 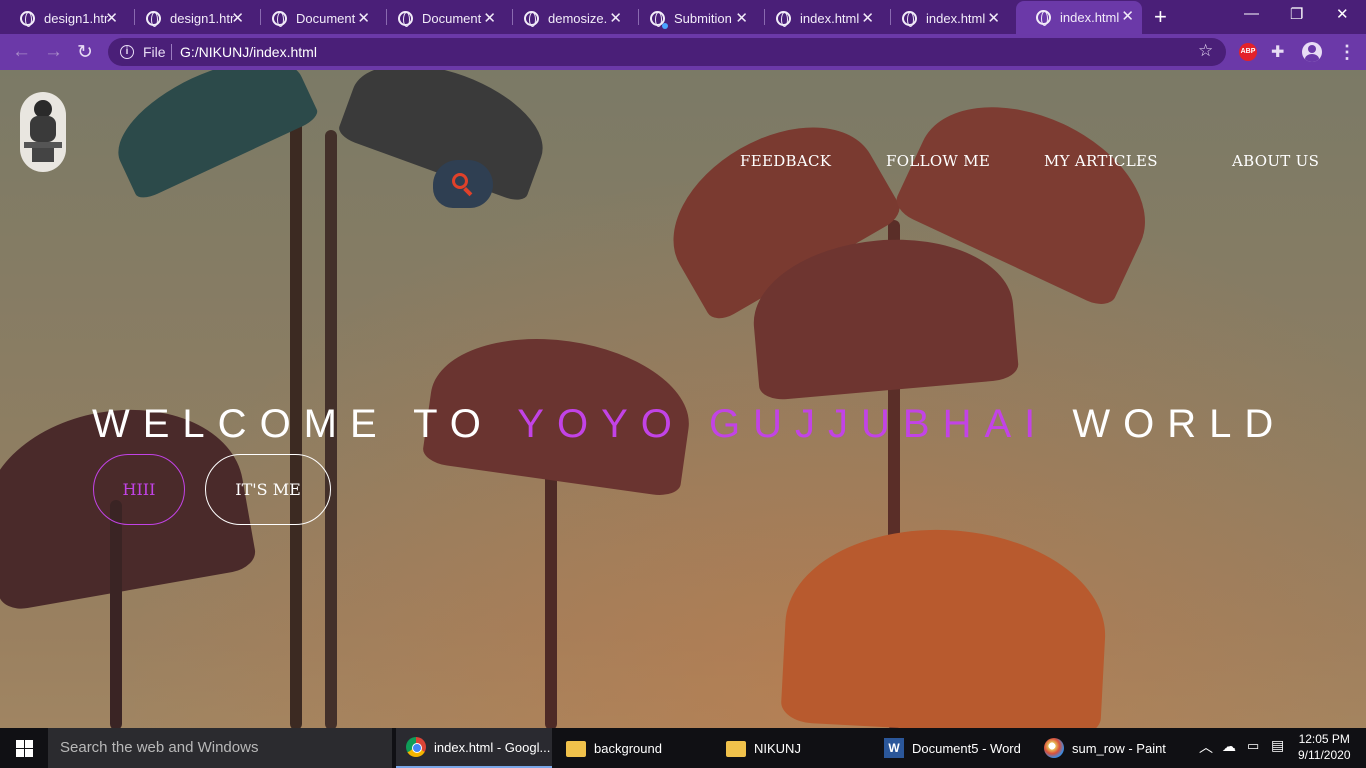 I want to click on headline-part1: WELCOME TO, so click(x=293, y=424).